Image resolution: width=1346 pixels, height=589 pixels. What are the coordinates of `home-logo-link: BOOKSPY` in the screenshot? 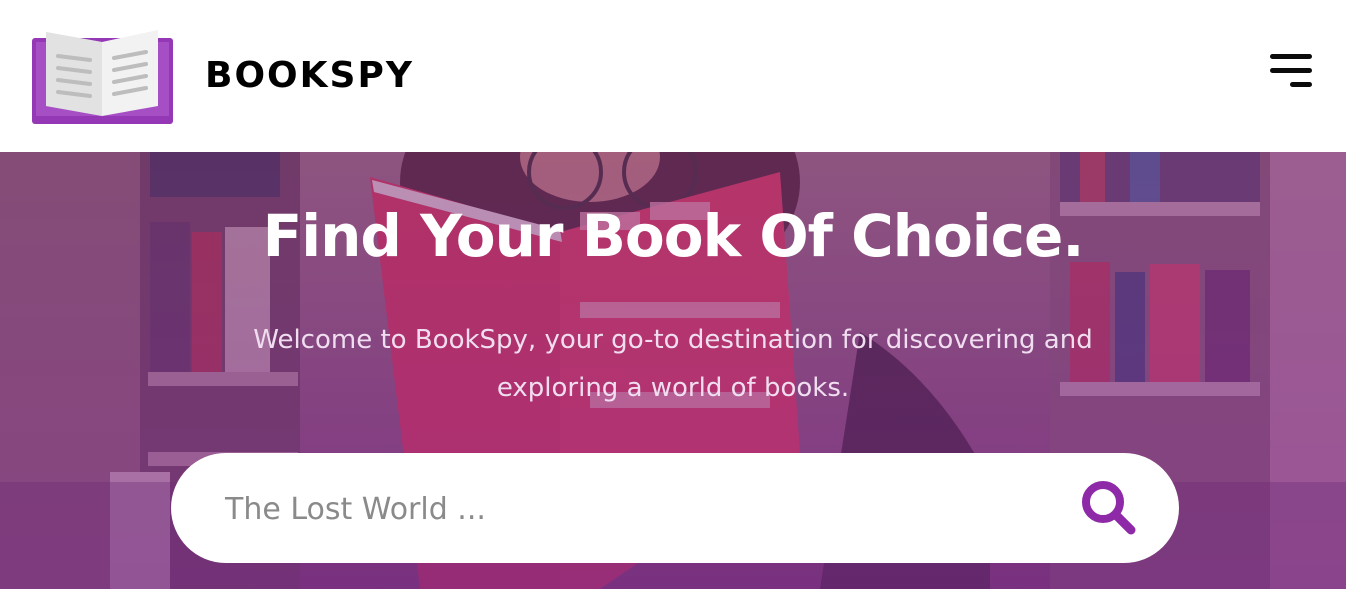 It's located at (223, 75).